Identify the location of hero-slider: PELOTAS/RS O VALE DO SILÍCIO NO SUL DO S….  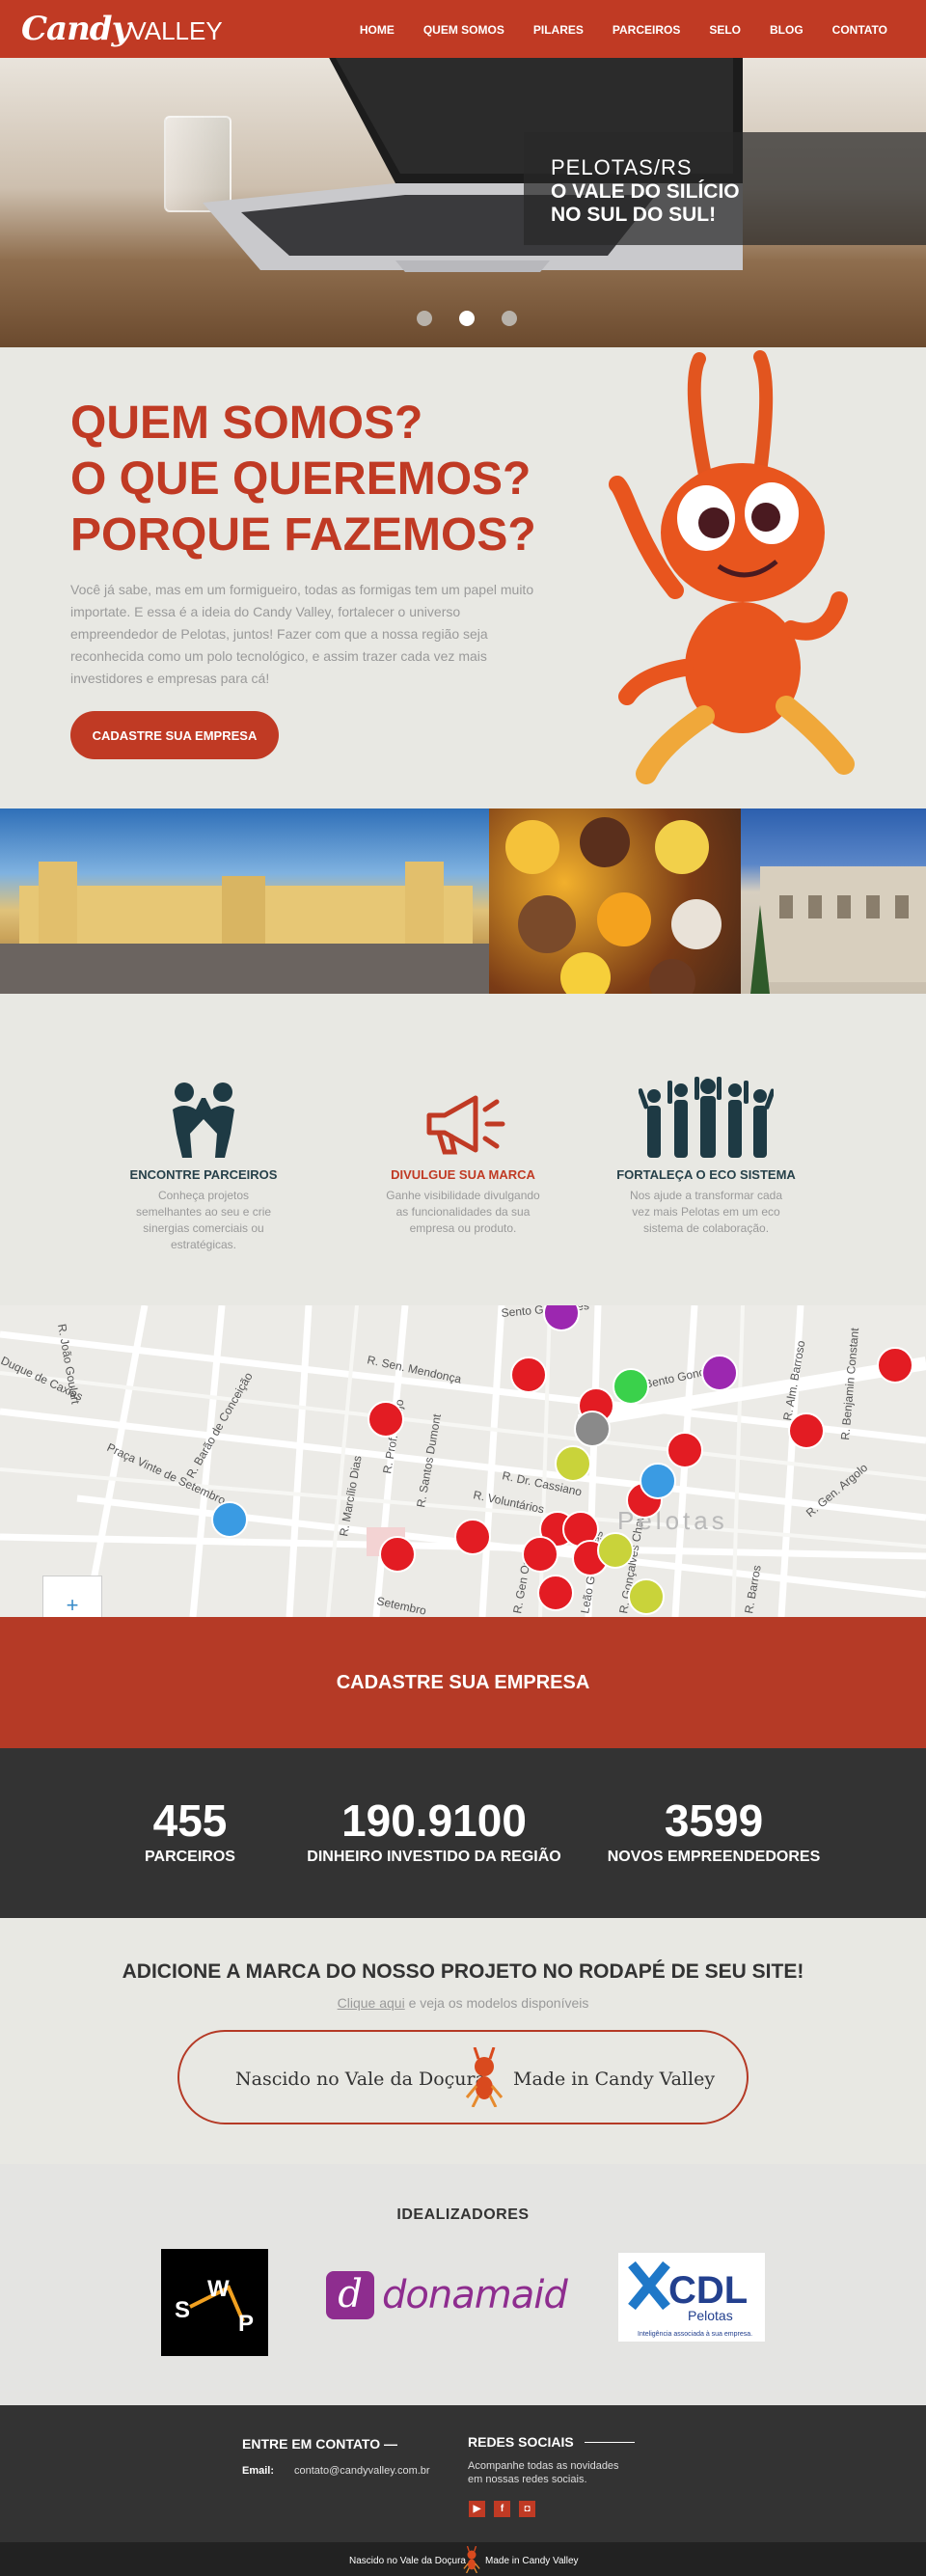
(463, 202).